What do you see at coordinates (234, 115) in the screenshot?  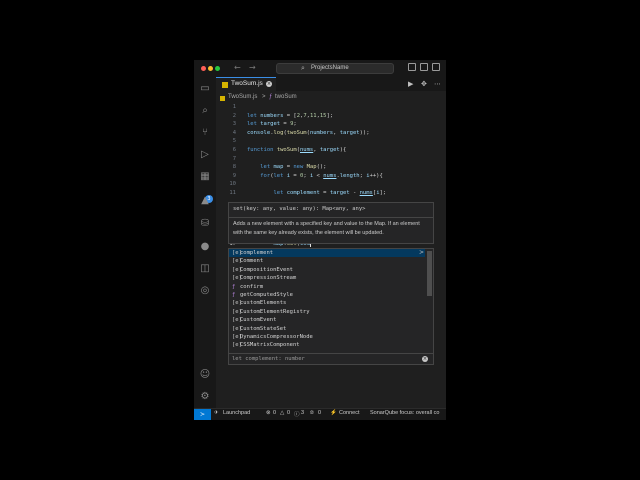 I see `line-number: 2` at bounding box center [234, 115].